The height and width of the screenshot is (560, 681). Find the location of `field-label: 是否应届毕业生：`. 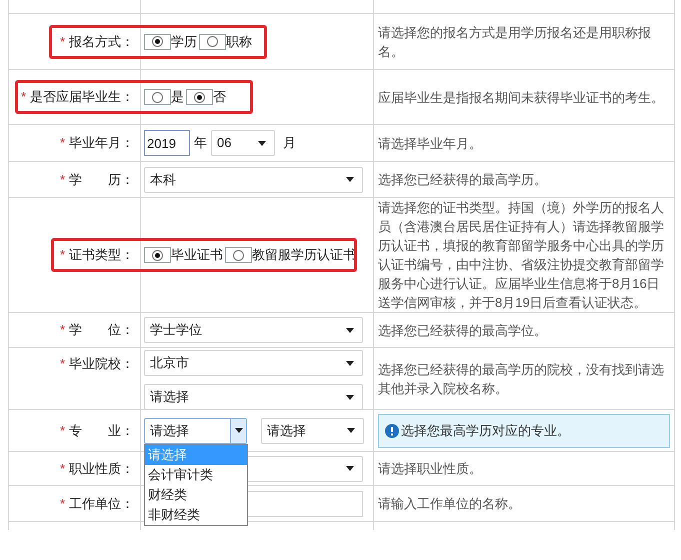

field-label: 是否应届毕业生： is located at coordinates (82, 97).